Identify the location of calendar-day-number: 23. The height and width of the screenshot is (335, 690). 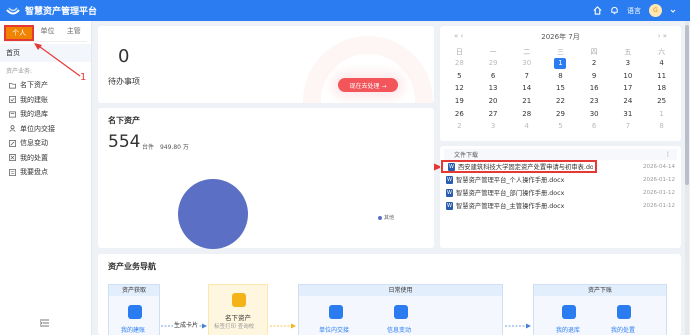
(594, 101).